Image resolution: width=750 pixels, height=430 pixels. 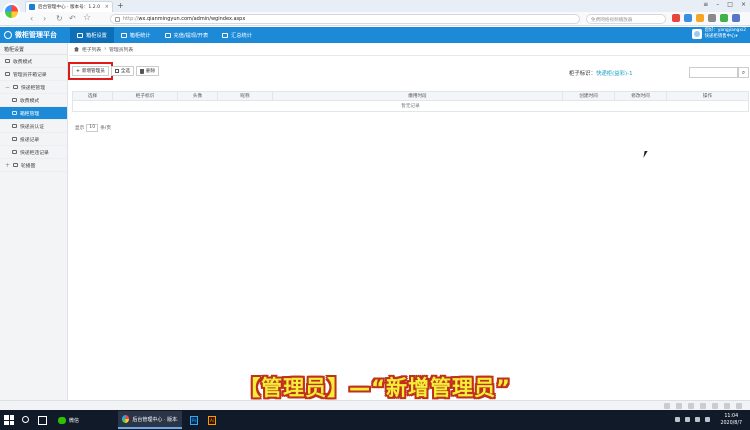 I want to click on browser-logo-icon, so click(x=11, y=11).